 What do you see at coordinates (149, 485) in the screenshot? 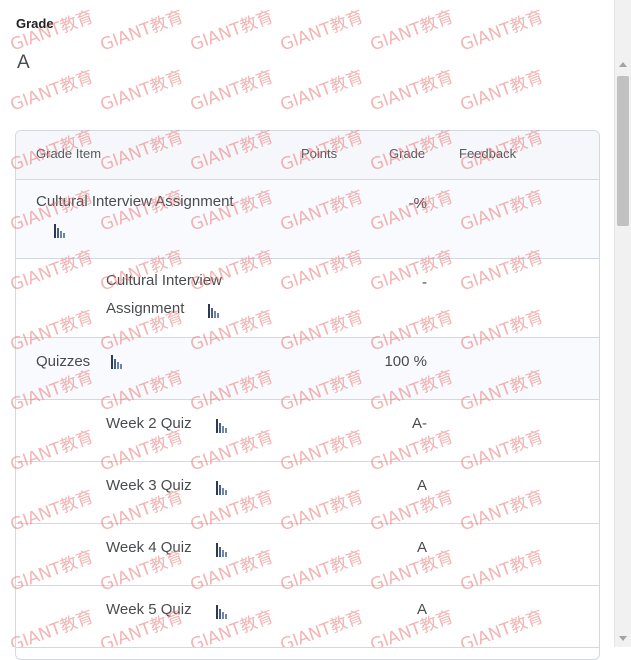
I see `grade-item-name: Week 3 Quiz` at bounding box center [149, 485].